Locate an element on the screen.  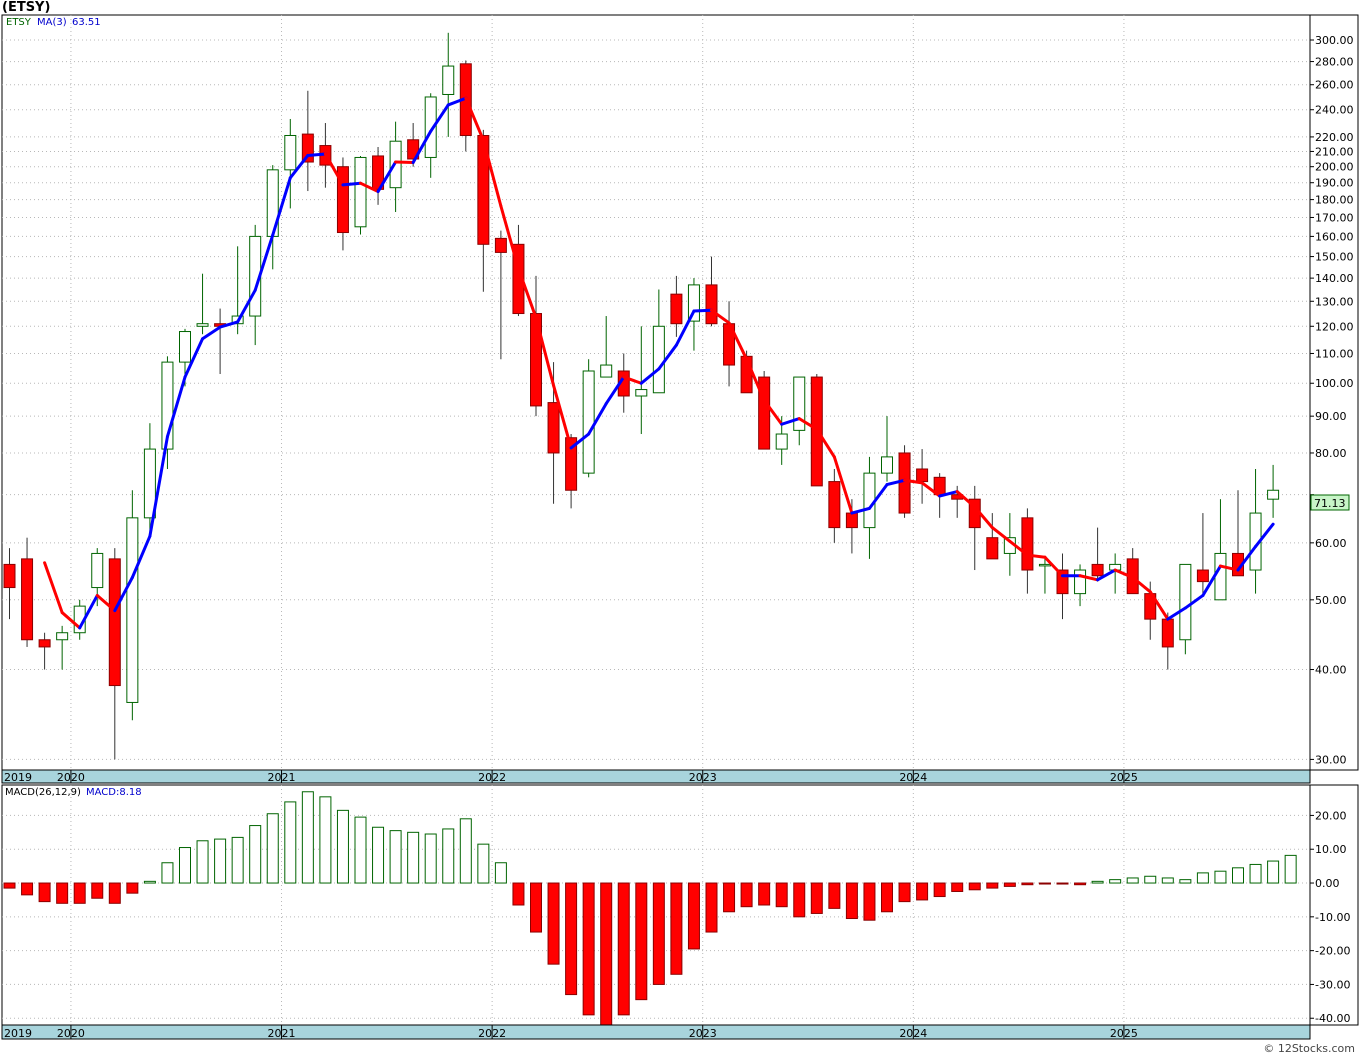
macd-tick-label: -20.00 is located at coordinates (1332, 951).